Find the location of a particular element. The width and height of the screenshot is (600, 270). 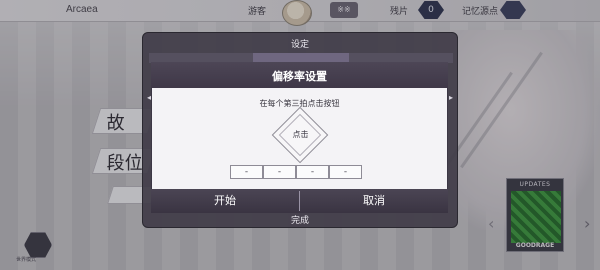

dialog-header: 偏移率设置 is located at coordinates (299, 75).